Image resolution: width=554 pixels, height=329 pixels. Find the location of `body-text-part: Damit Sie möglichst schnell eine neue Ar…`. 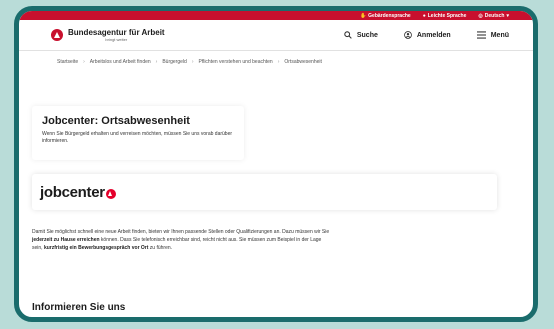

body-text-part: Damit Sie möglichst schnell eine neue Ar… is located at coordinates (181, 232).